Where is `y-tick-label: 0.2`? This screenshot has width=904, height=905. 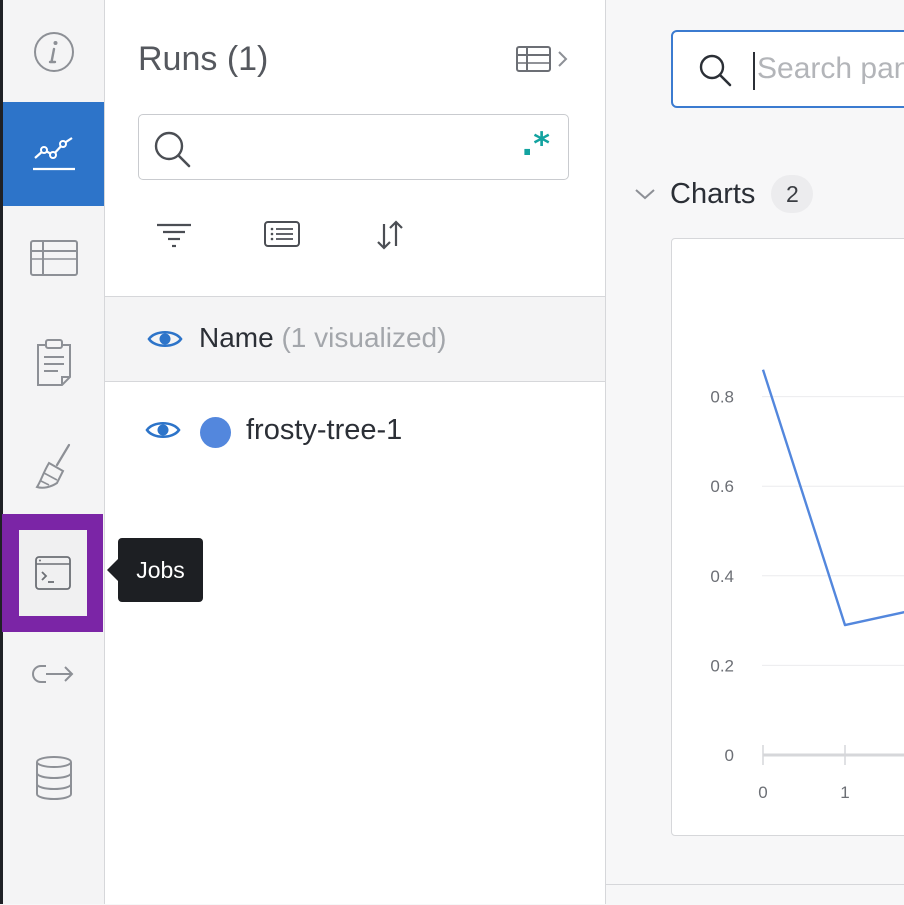
y-tick-label: 0.2 is located at coordinates (722, 665).